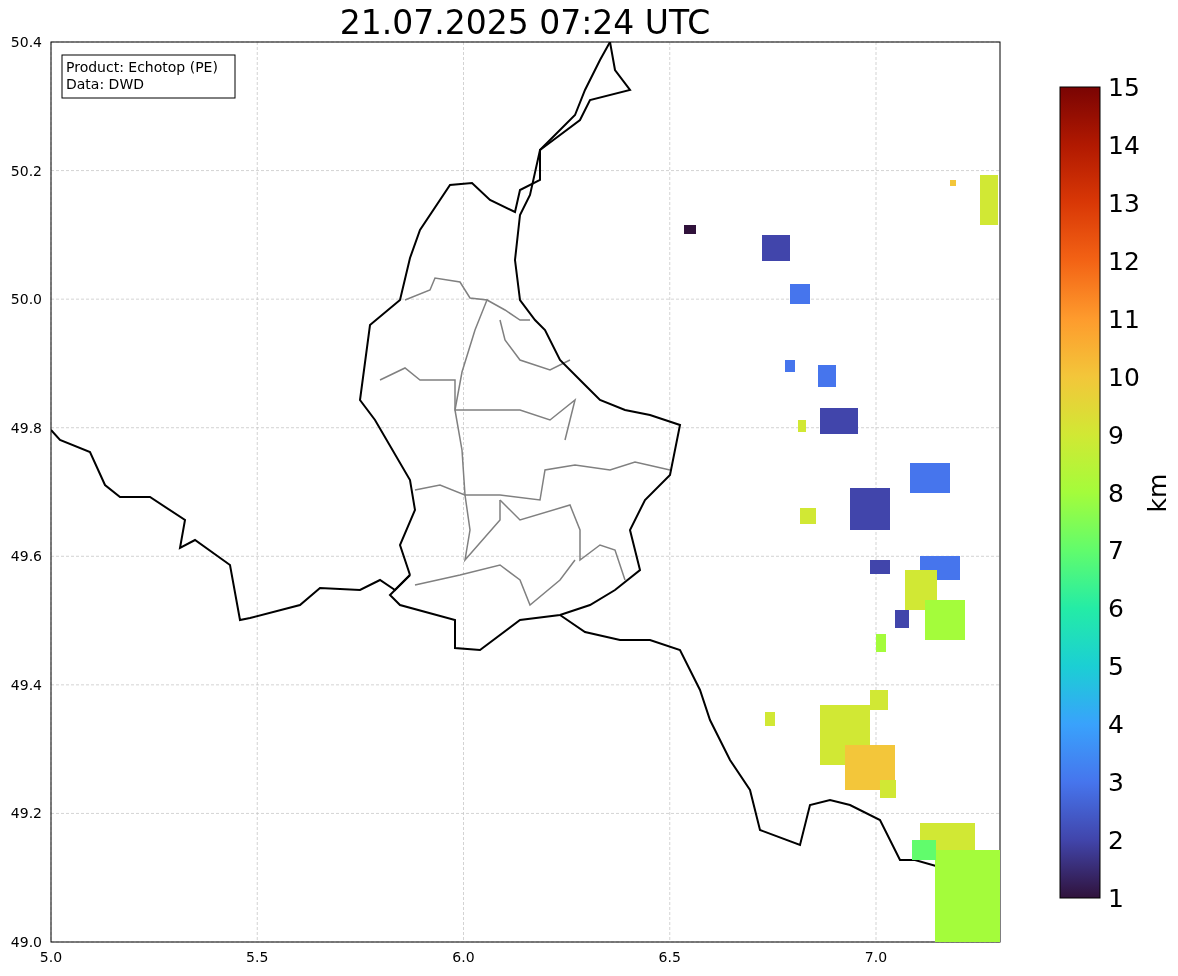  What do you see at coordinates (26, 556) in the screenshot?
I see `axis-tick-label: 49.6` at bounding box center [26, 556].